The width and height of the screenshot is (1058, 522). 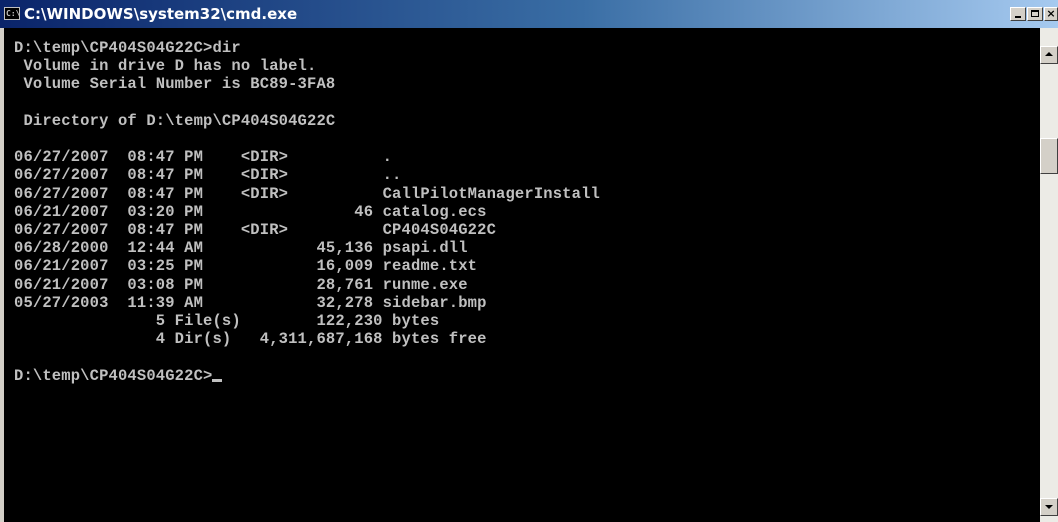 What do you see at coordinates (175, 84) in the screenshot?
I see `console-line: Volume Serial Number is BC89-3FA8` at bounding box center [175, 84].